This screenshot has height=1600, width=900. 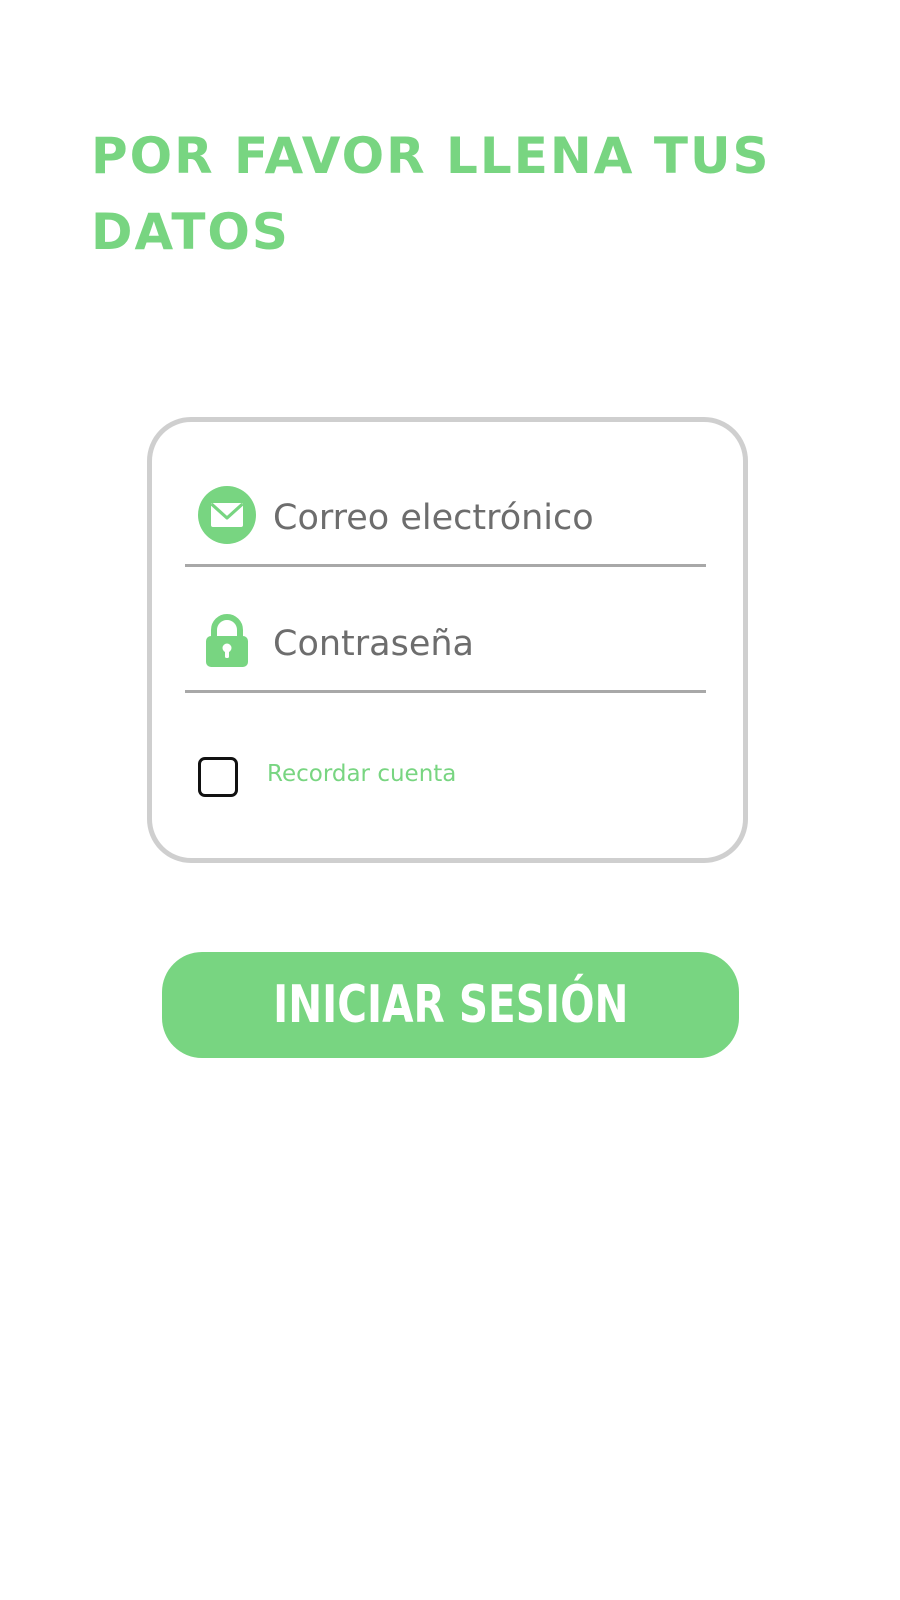 I want to click on password-field, so click(x=445, y=650).